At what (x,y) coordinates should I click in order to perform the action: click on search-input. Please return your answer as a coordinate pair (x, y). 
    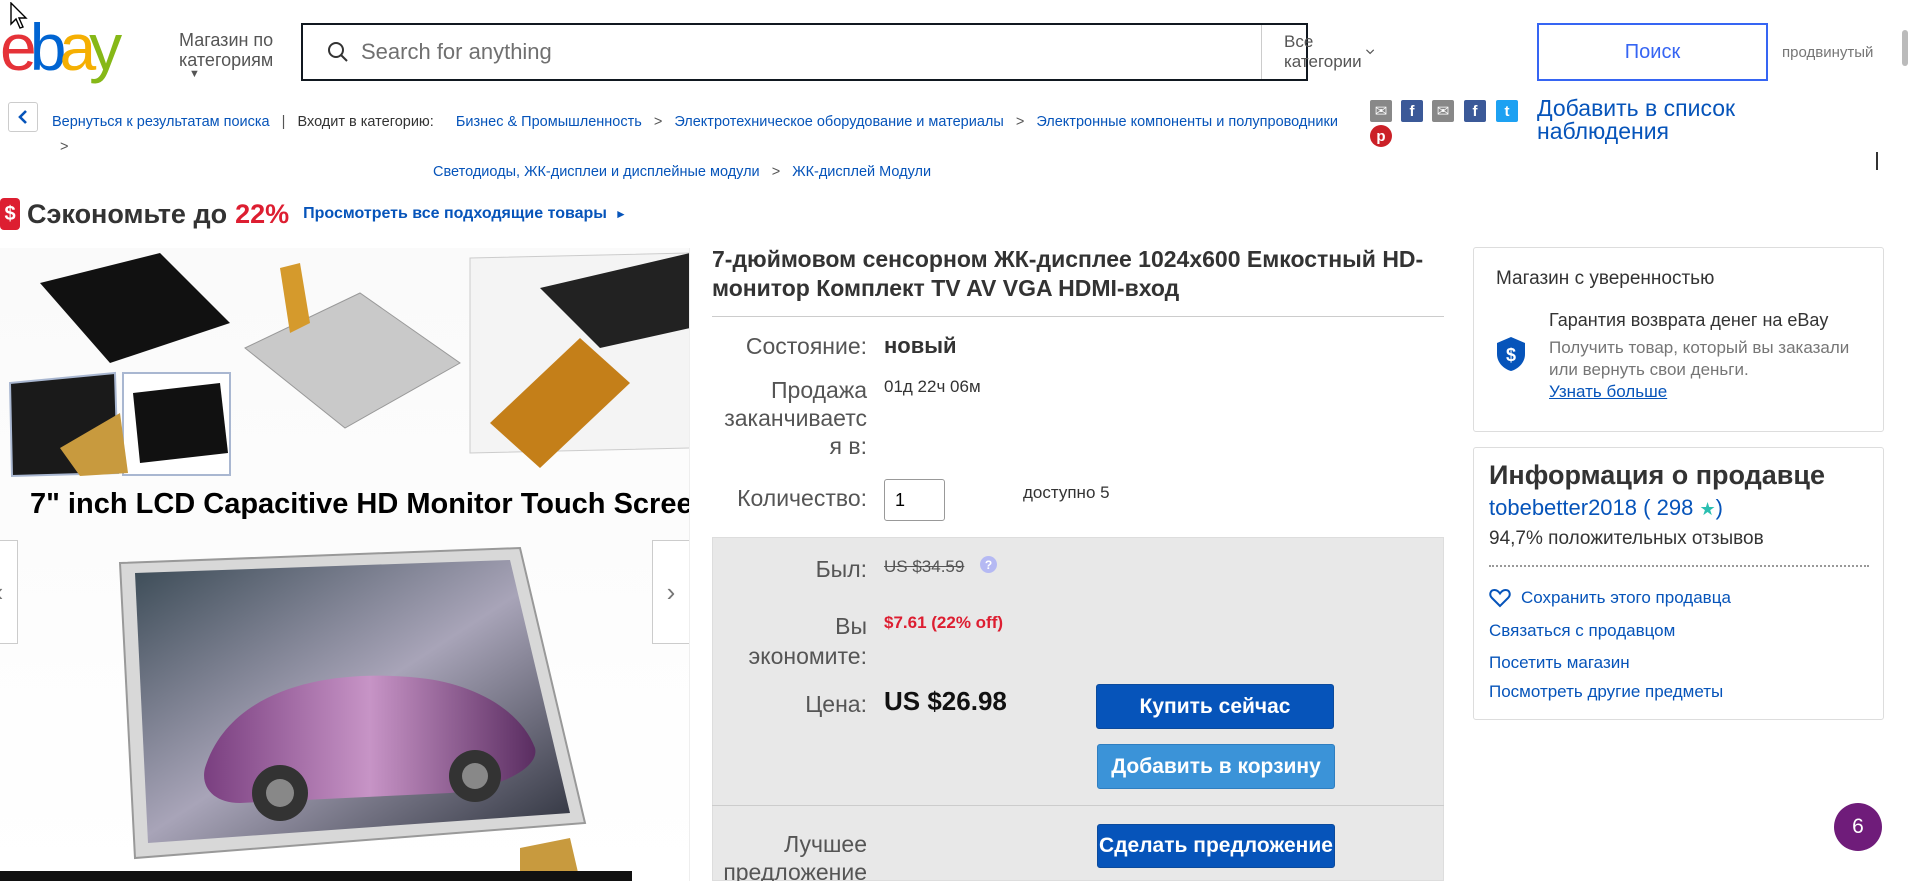
    Looking at the image, I should click on (811, 52).